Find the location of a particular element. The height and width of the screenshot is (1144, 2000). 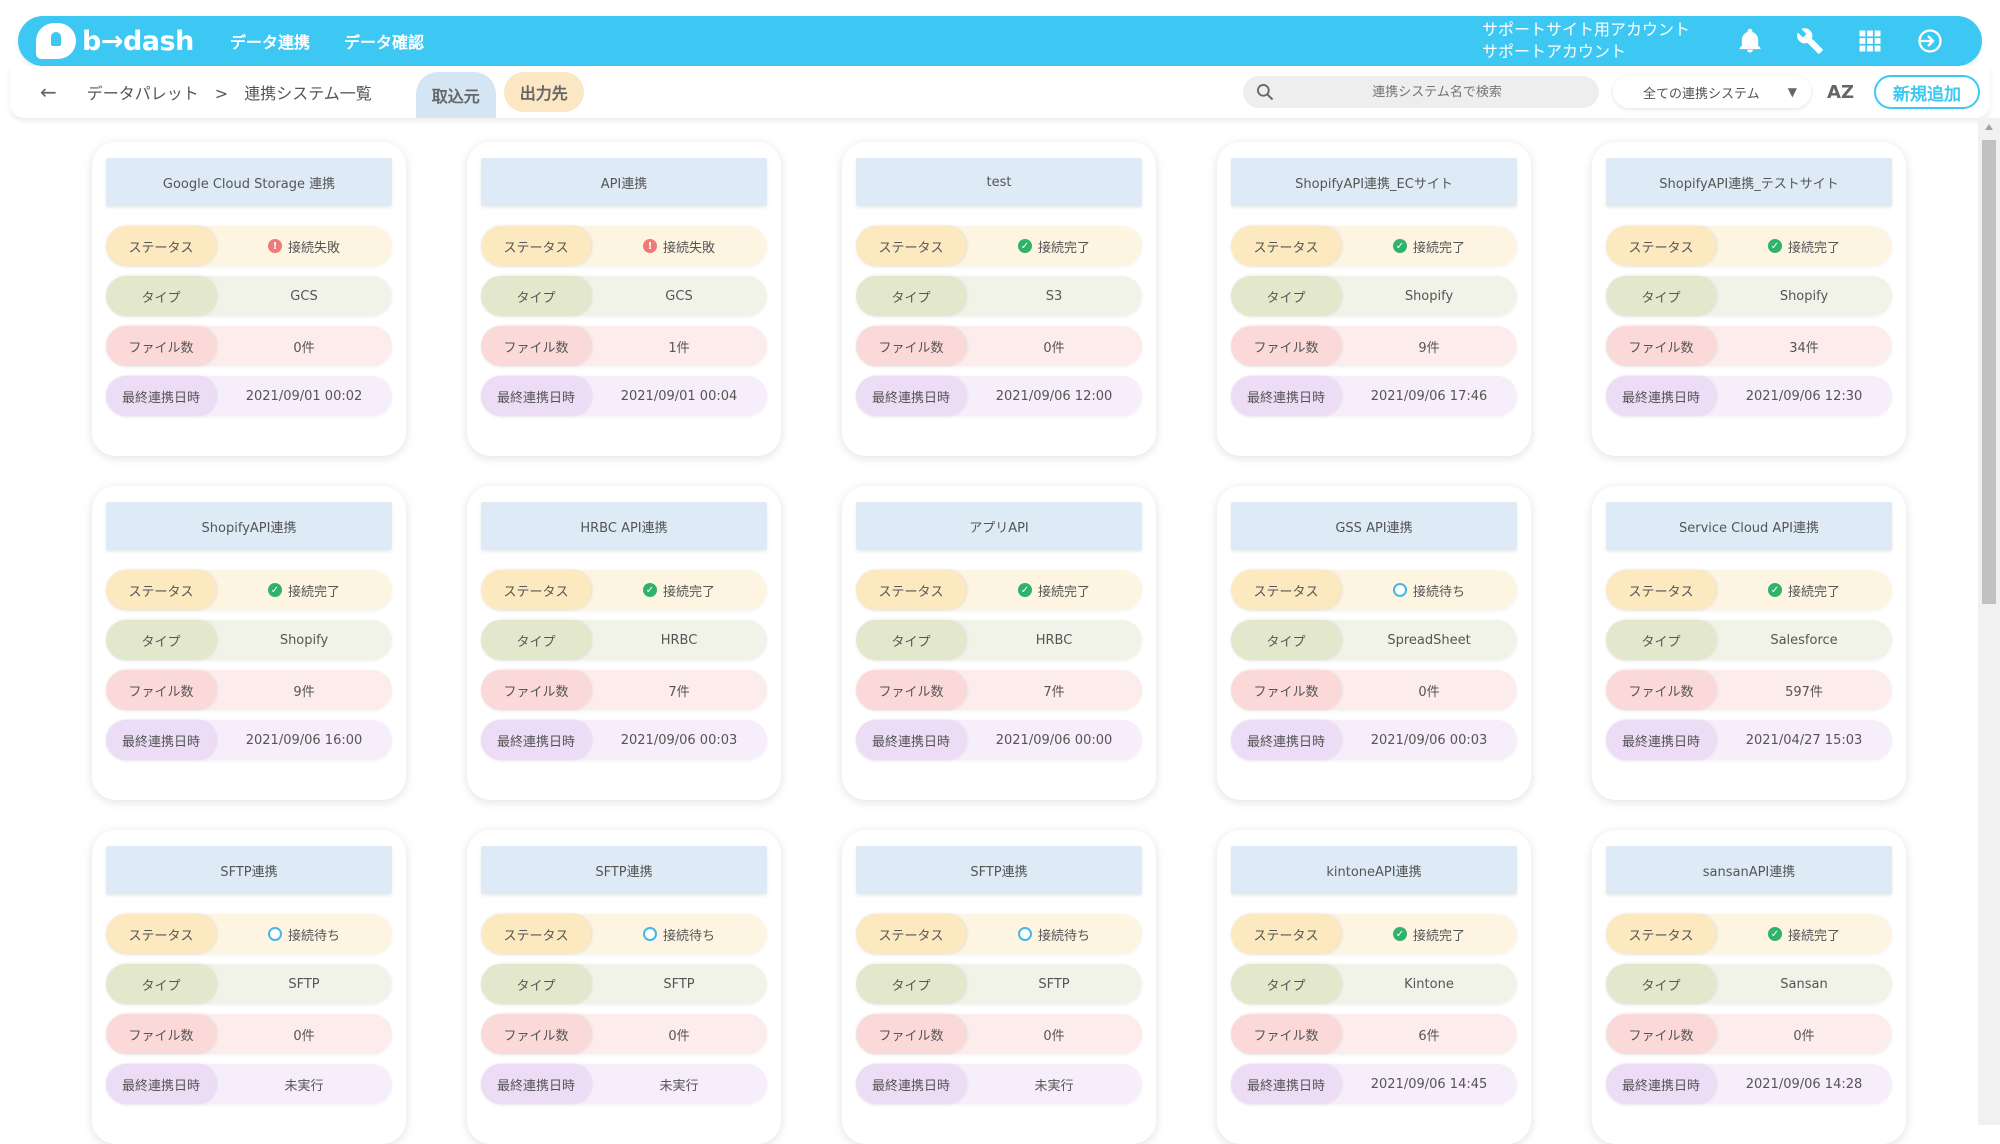

scroll-thumb is located at coordinates (1989, 372).